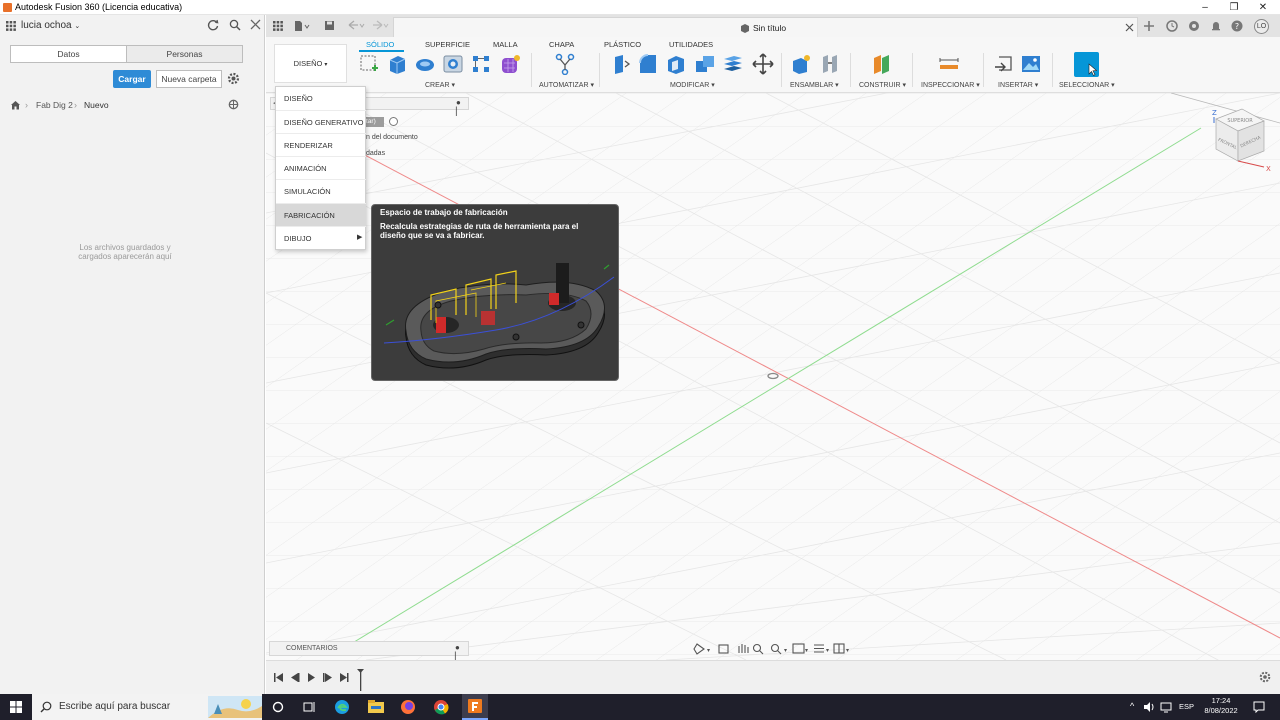  Describe the element at coordinates (565, 64) in the screenshot. I see `automate-icon` at that location.